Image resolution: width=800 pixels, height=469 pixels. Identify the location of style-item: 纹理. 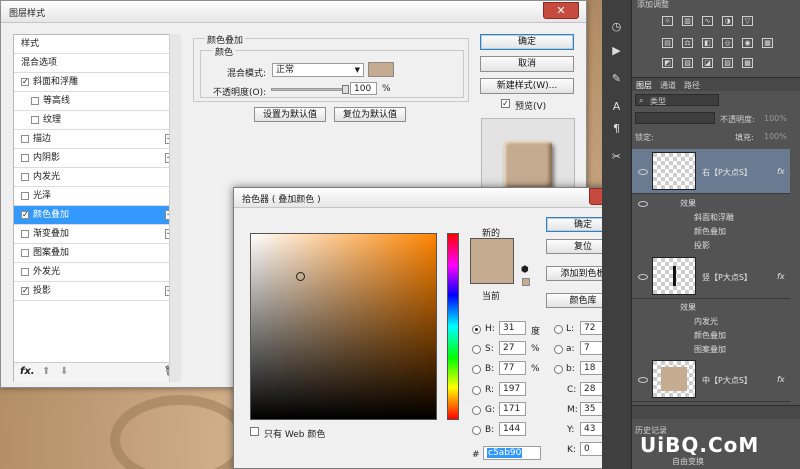
(97, 120).